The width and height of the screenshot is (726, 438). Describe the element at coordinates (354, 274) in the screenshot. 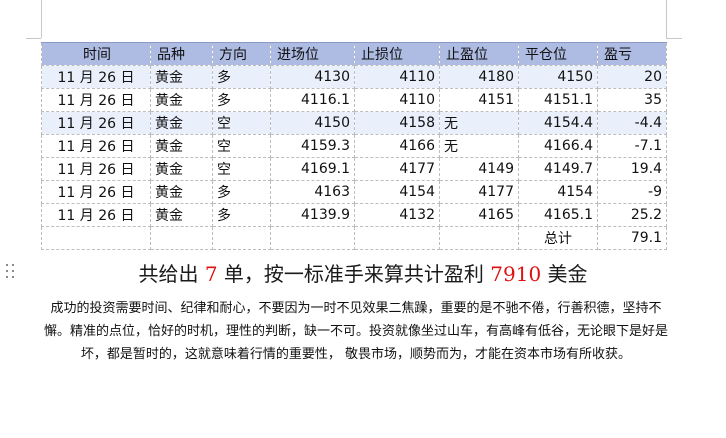

I see `summary-text: 单，按一标准手来算共计盈利` at that location.